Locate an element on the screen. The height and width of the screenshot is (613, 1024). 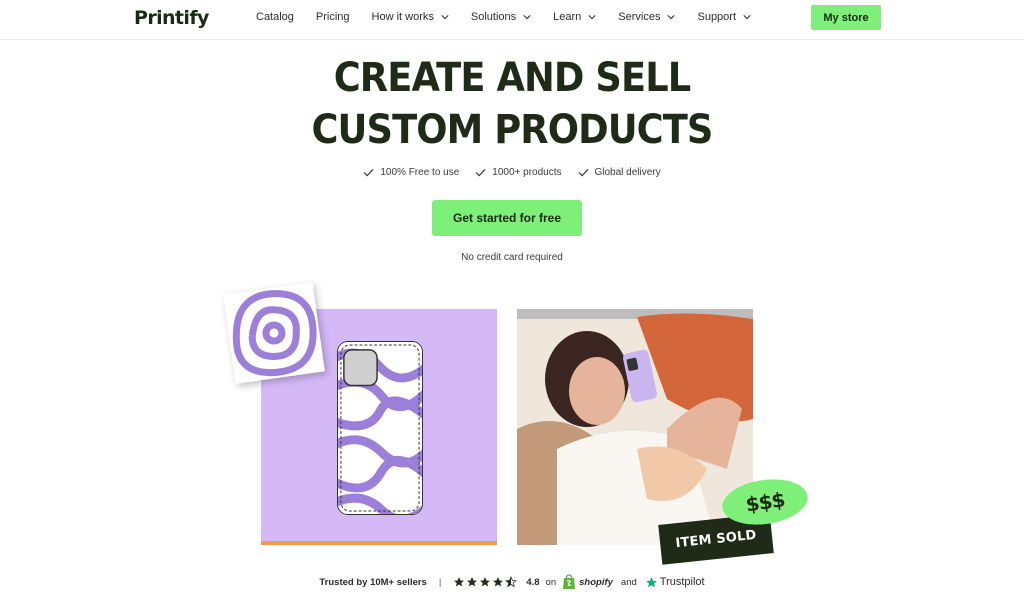
my-store-button: My store is located at coordinates (846, 17).